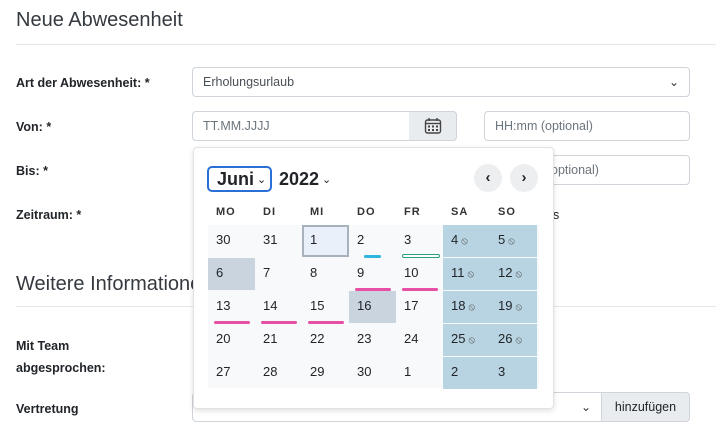 The width and height of the screenshot is (716, 443). Describe the element at coordinates (270, 305) in the screenshot. I see `day-number: 14` at that location.